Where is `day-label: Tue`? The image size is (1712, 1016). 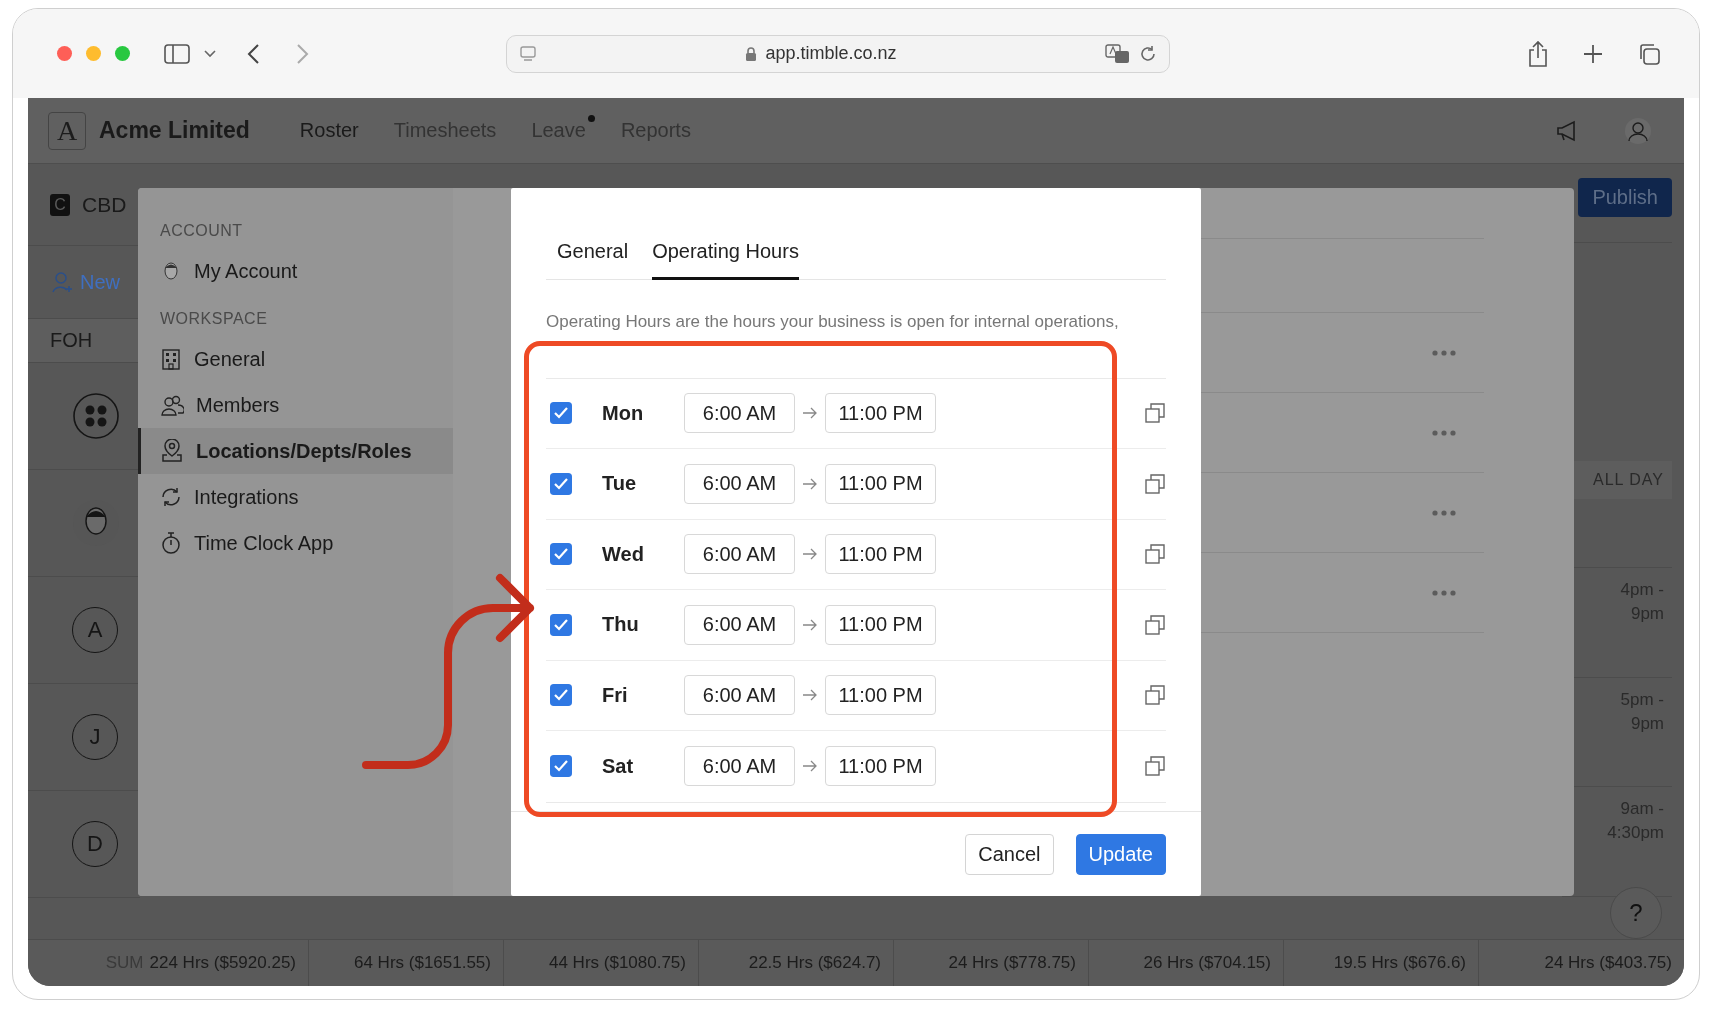 day-label: Tue is located at coordinates (620, 484).